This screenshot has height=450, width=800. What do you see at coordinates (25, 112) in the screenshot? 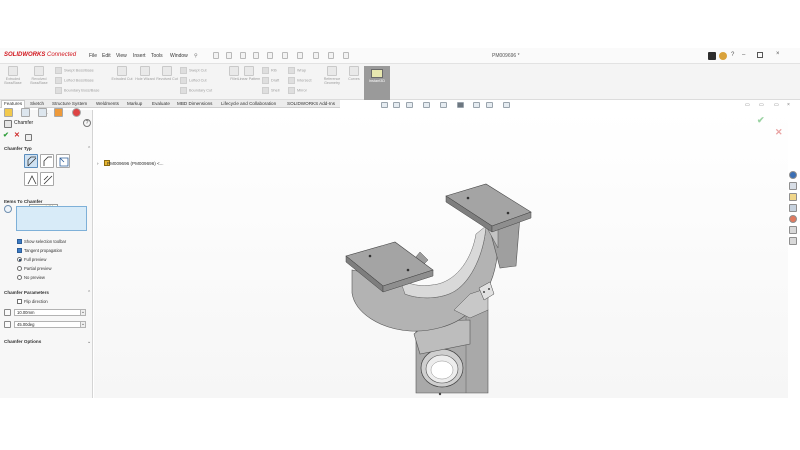
I see `property-manager-tab-icon` at bounding box center [25, 112].